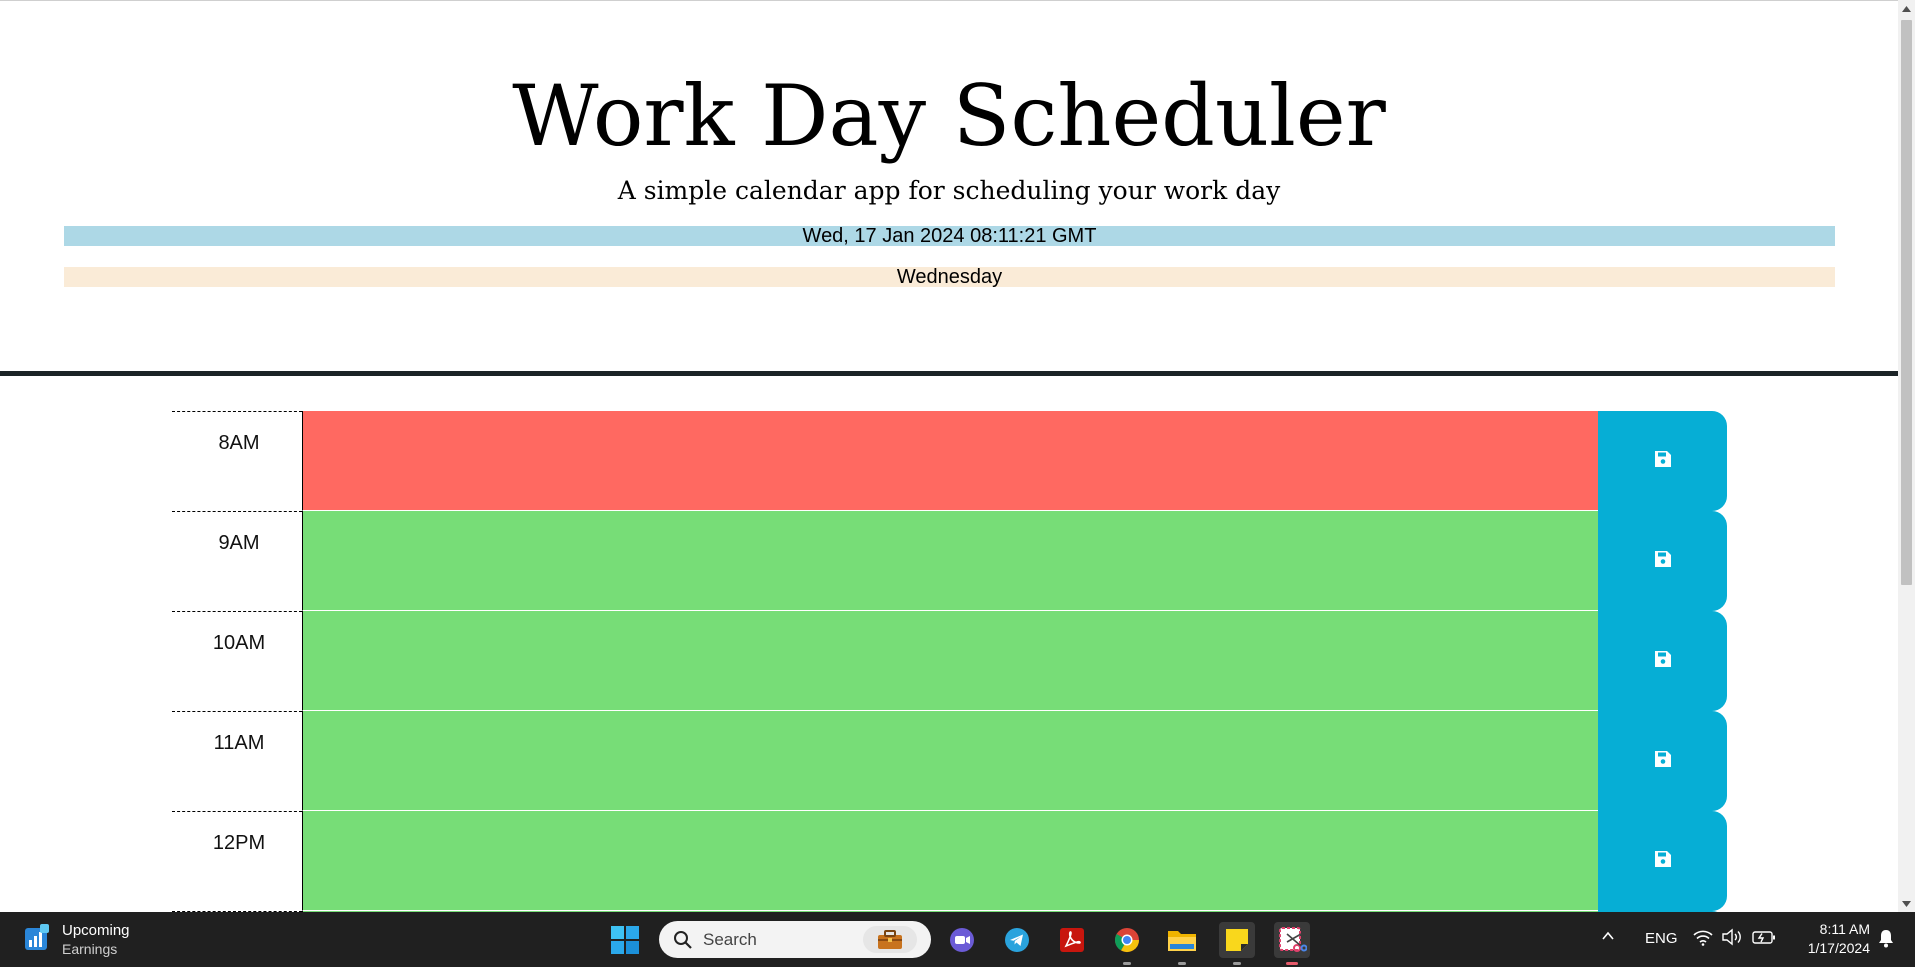 This screenshot has height=967, width=1915. Describe the element at coordinates (1844, 929) in the screenshot. I see `clock-time: 8:11 AM` at that location.